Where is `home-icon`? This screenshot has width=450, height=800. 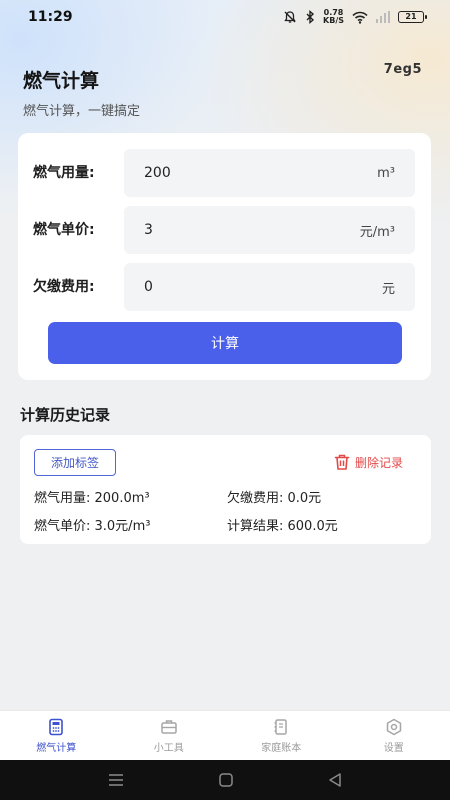
home-icon is located at coordinates (226, 780).